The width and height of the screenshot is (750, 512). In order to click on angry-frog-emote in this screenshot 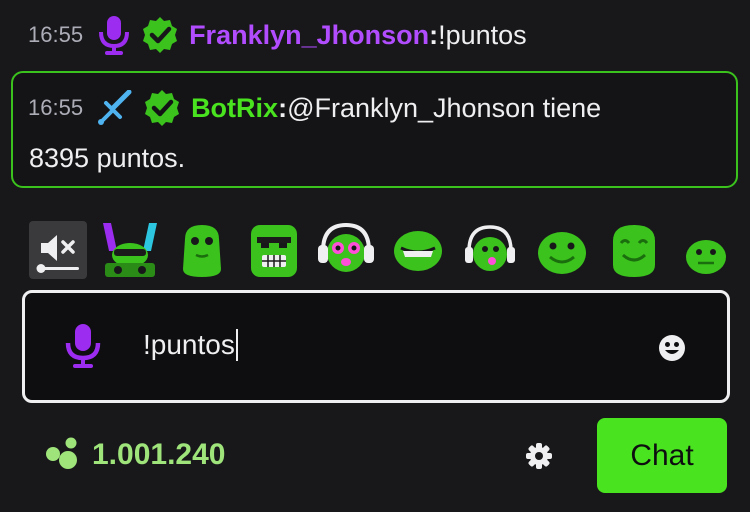, I will do `click(274, 250)`.